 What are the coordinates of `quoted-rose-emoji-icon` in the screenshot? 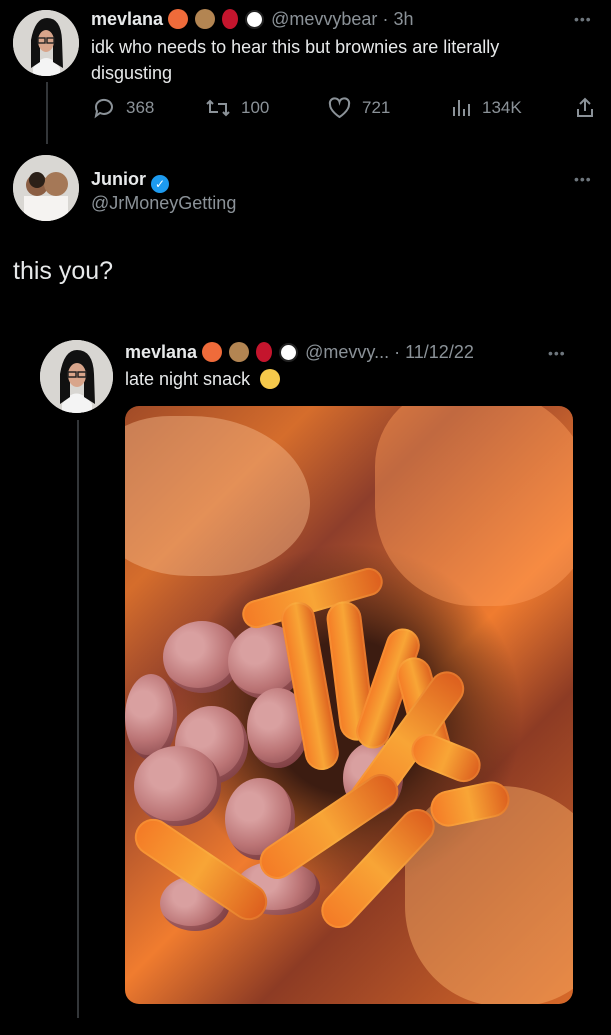 It's located at (264, 352).